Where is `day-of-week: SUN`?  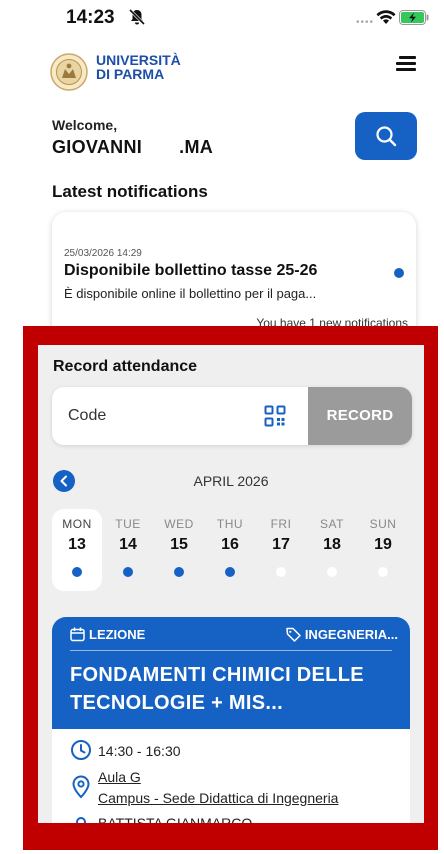 day-of-week: SUN is located at coordinates (383, 524).